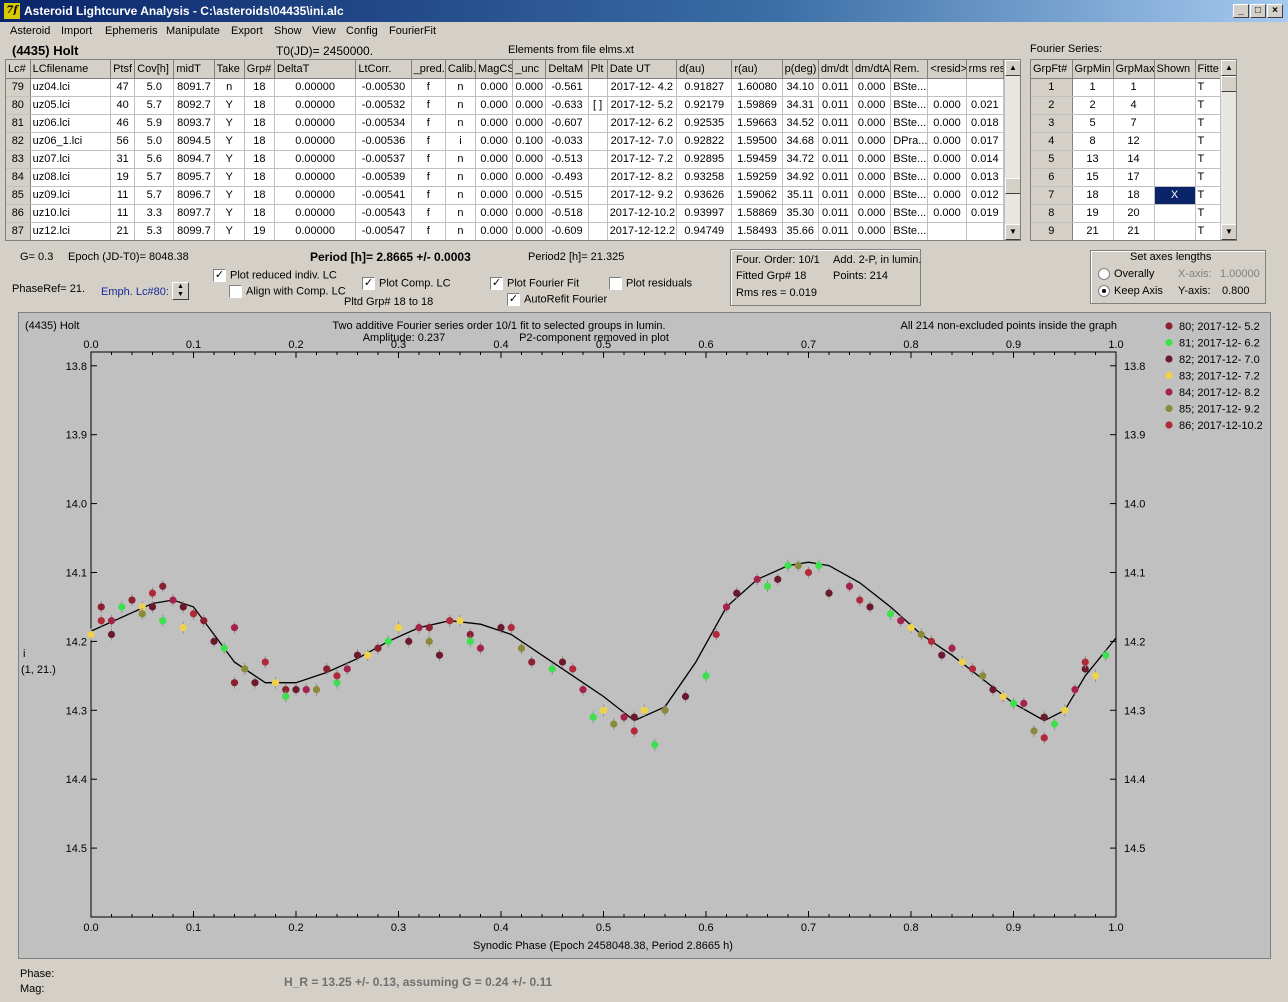  Describe the element at coordinates (383, 231) in the screenshot. I see `table-cell: -0.00547` at that location.